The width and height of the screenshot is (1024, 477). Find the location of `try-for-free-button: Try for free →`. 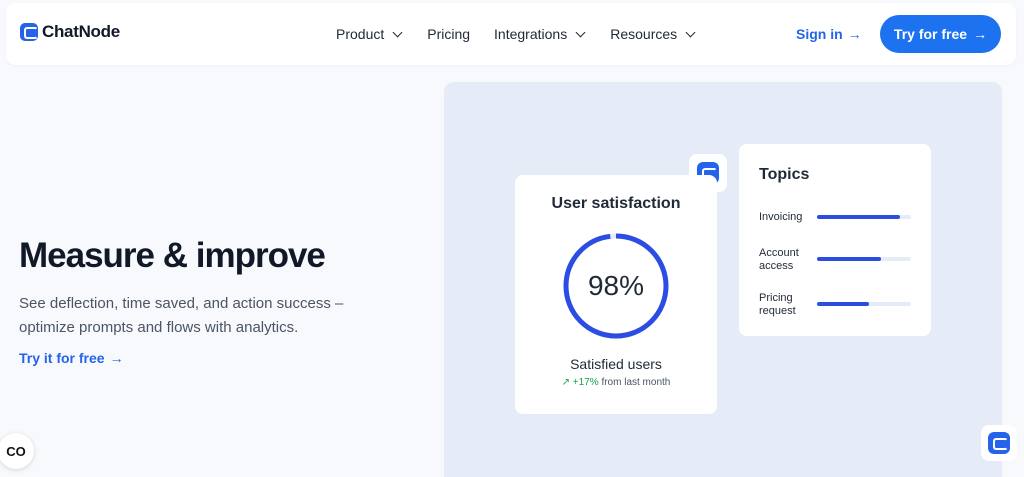

try-for-free-button: Try for free → is located at coordinates (940, 34).